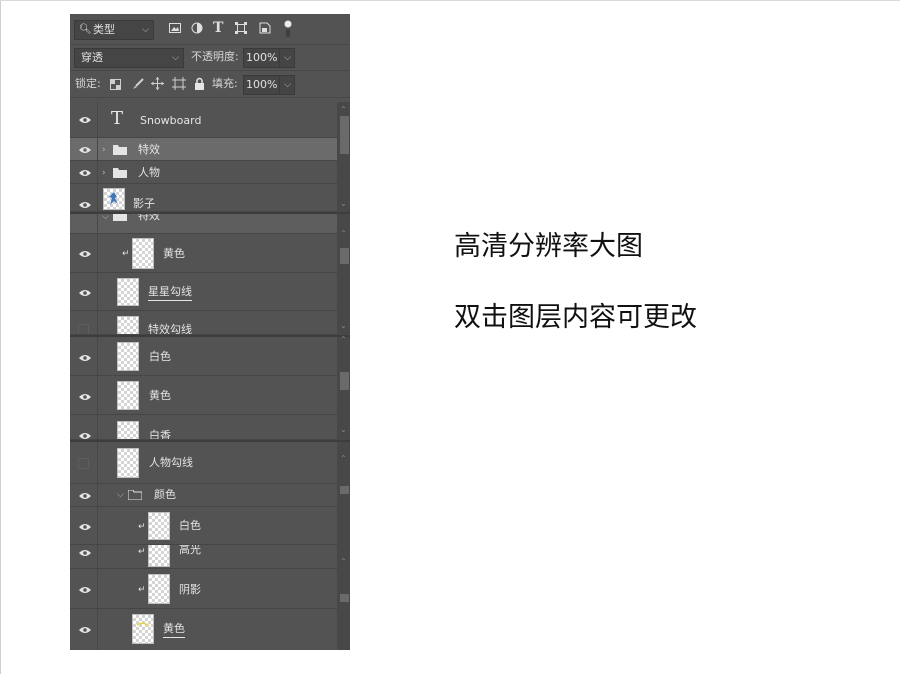 The width and height of the screenshot is (900, 674). What do you see at coordinates (262, 58) in the screenshot?
I see `opacity-field: 100%` at bounding box center [262, 58].